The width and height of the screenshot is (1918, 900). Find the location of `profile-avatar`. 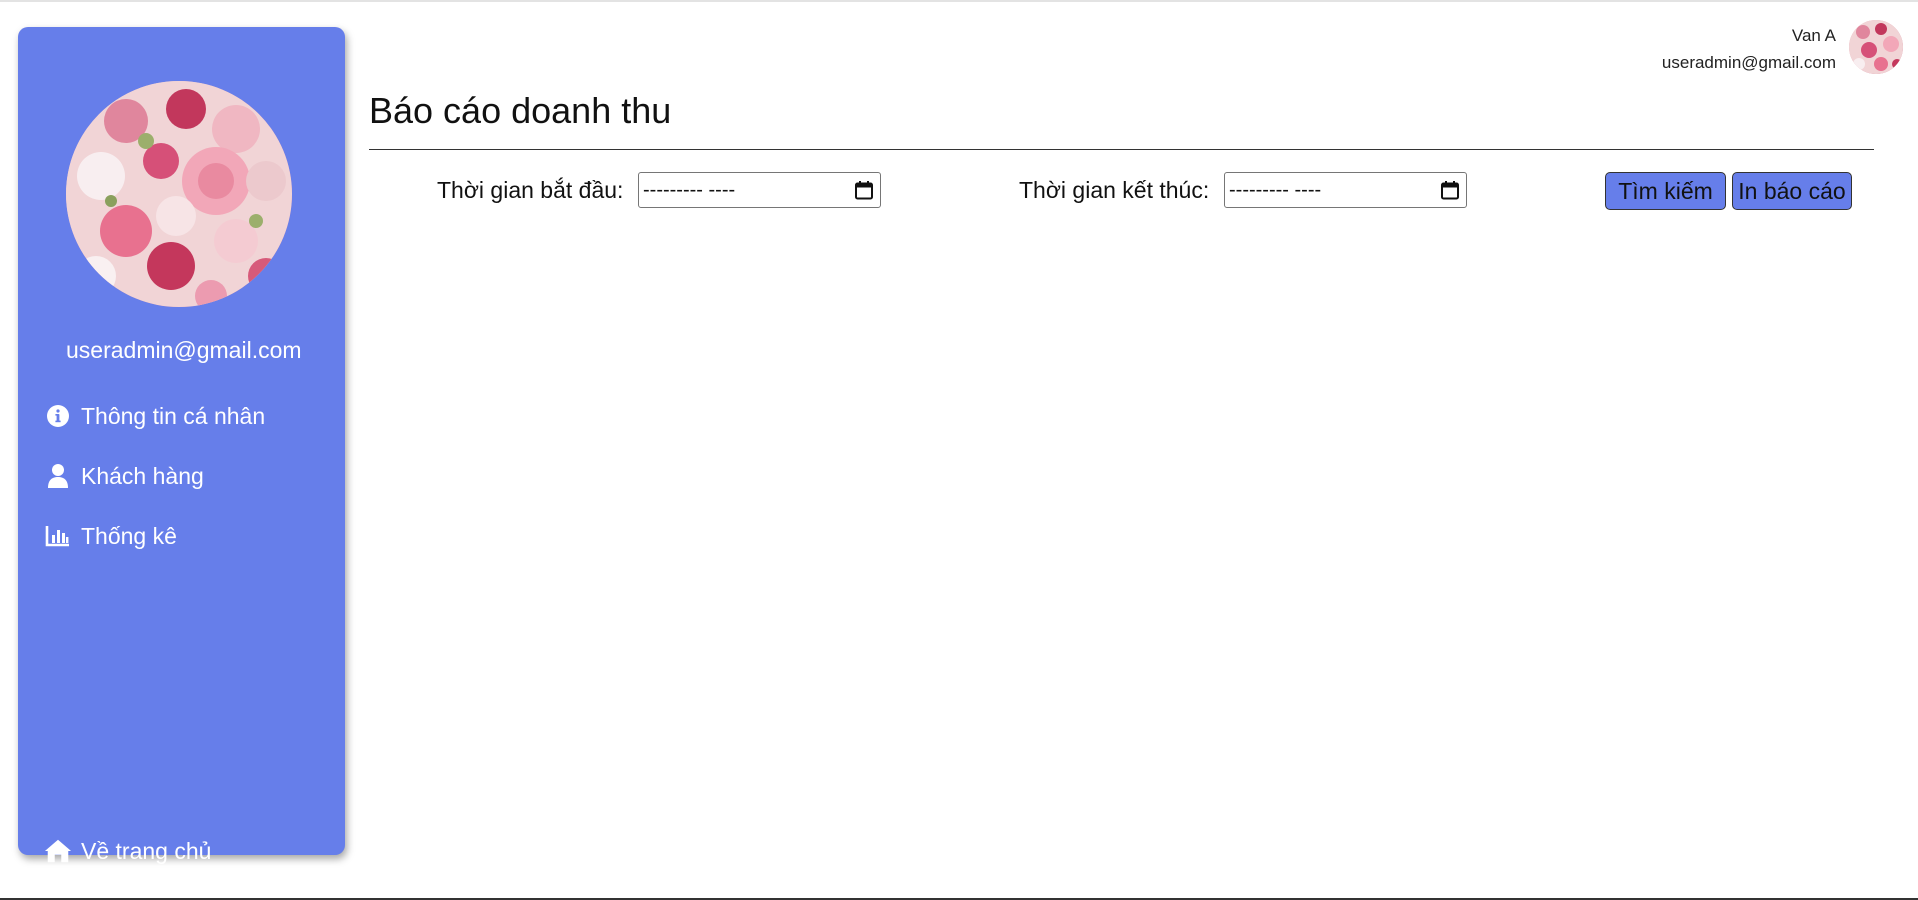

profile-avatar is located at coordinates (179, 194).